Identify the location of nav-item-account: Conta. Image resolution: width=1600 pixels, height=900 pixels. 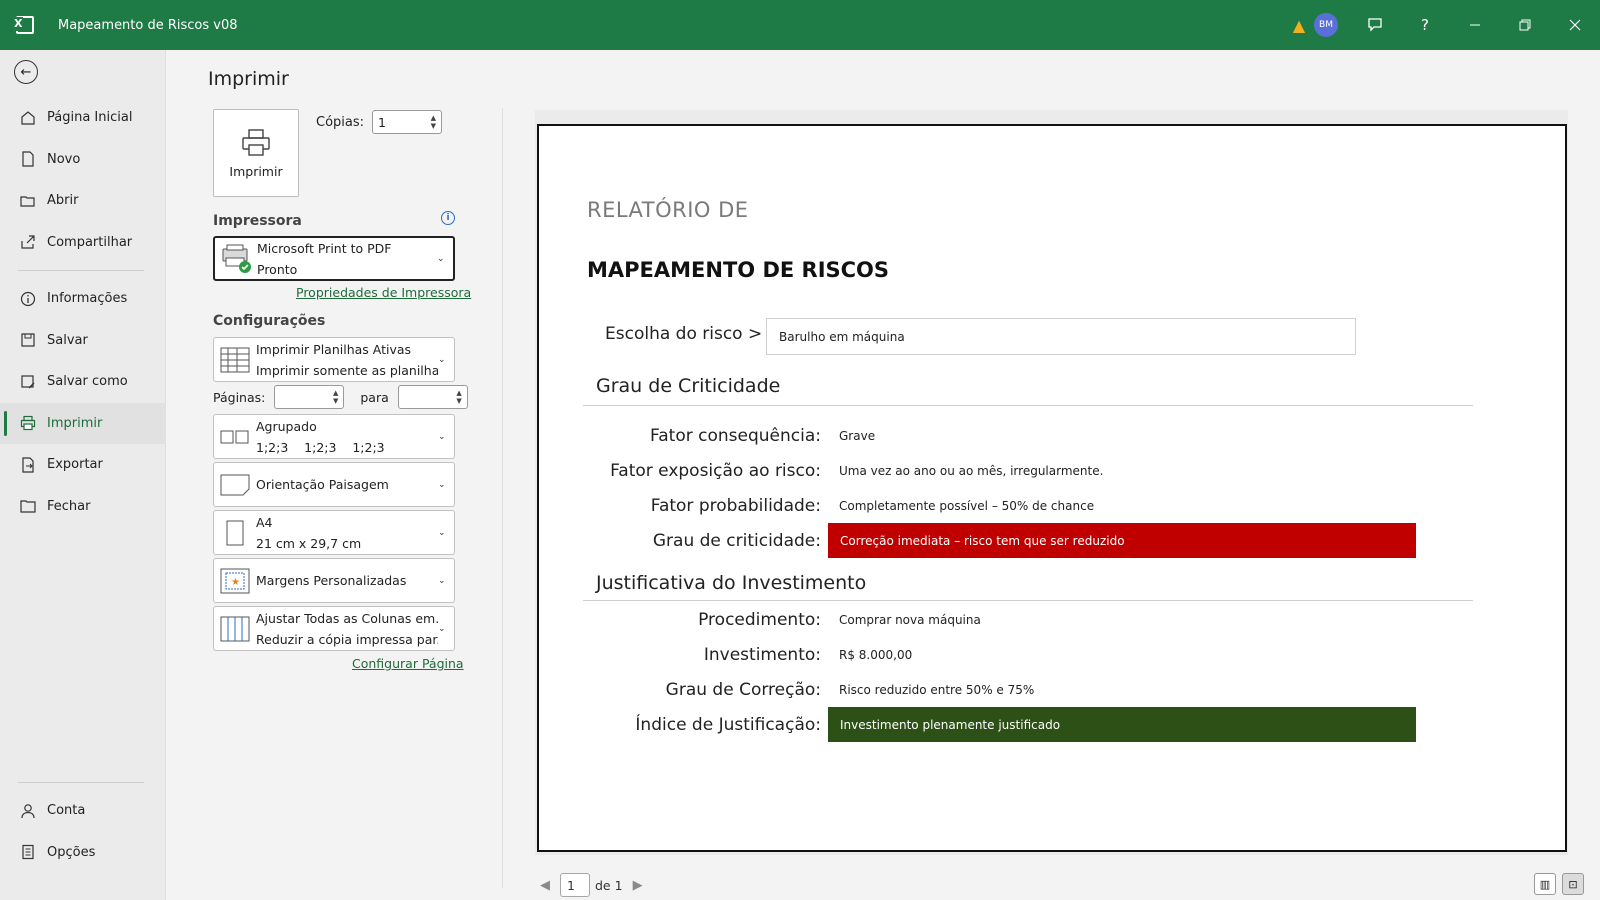
(83, 811).